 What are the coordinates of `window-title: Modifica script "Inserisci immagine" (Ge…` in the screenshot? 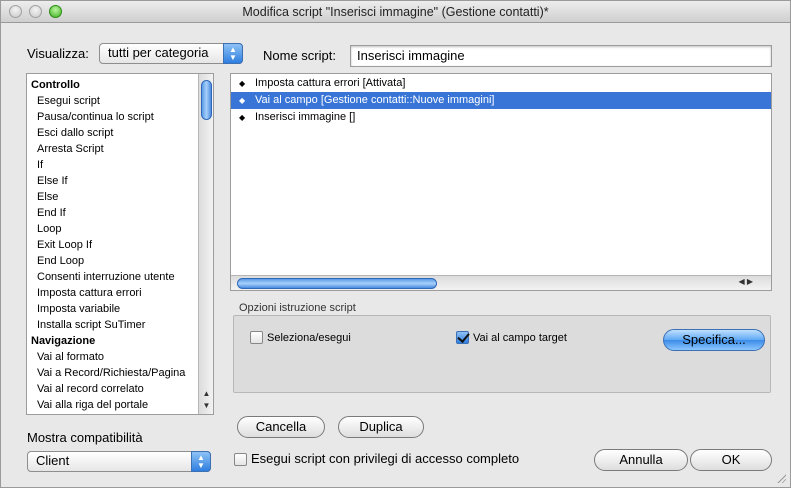 It's located at (395, 12).